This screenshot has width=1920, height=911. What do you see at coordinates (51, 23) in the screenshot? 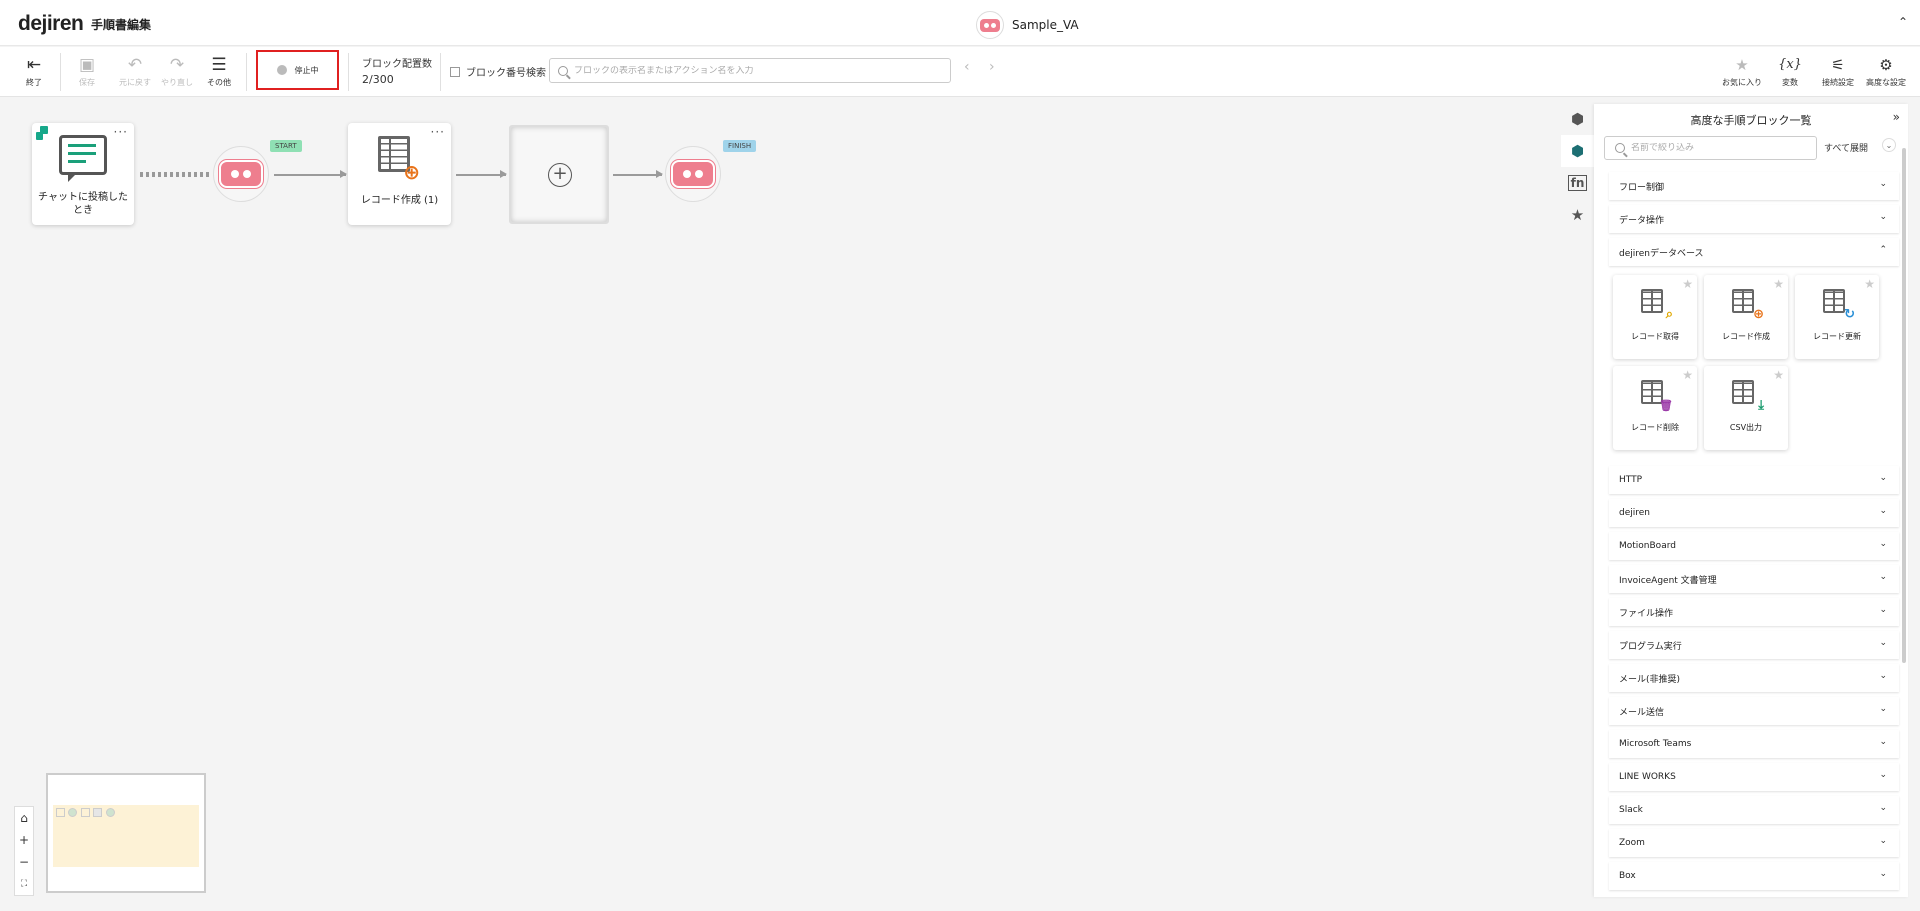
I see `app-logo: dejiren` at bounding box center [51, 23].